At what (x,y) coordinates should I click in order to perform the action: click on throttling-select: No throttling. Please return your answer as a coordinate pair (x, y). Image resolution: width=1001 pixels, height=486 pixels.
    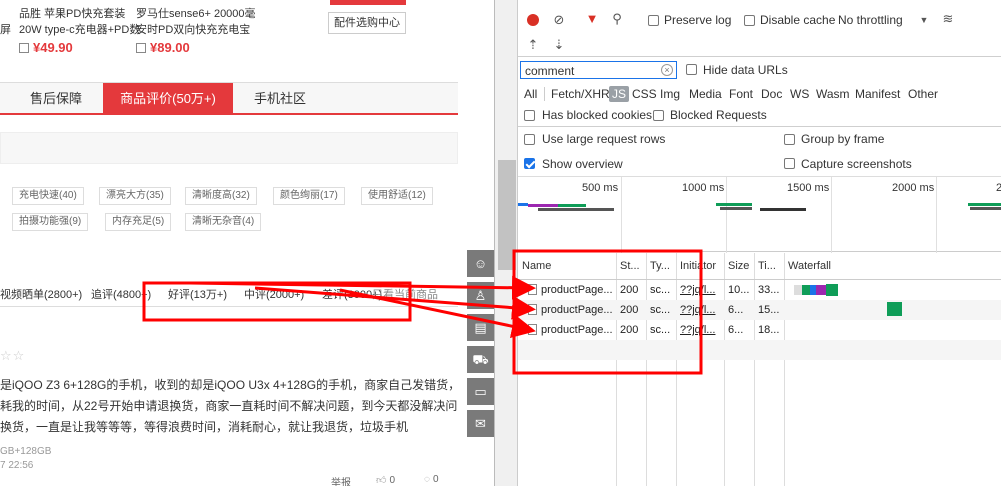
    Looking at the image, I should click on (870, 20).